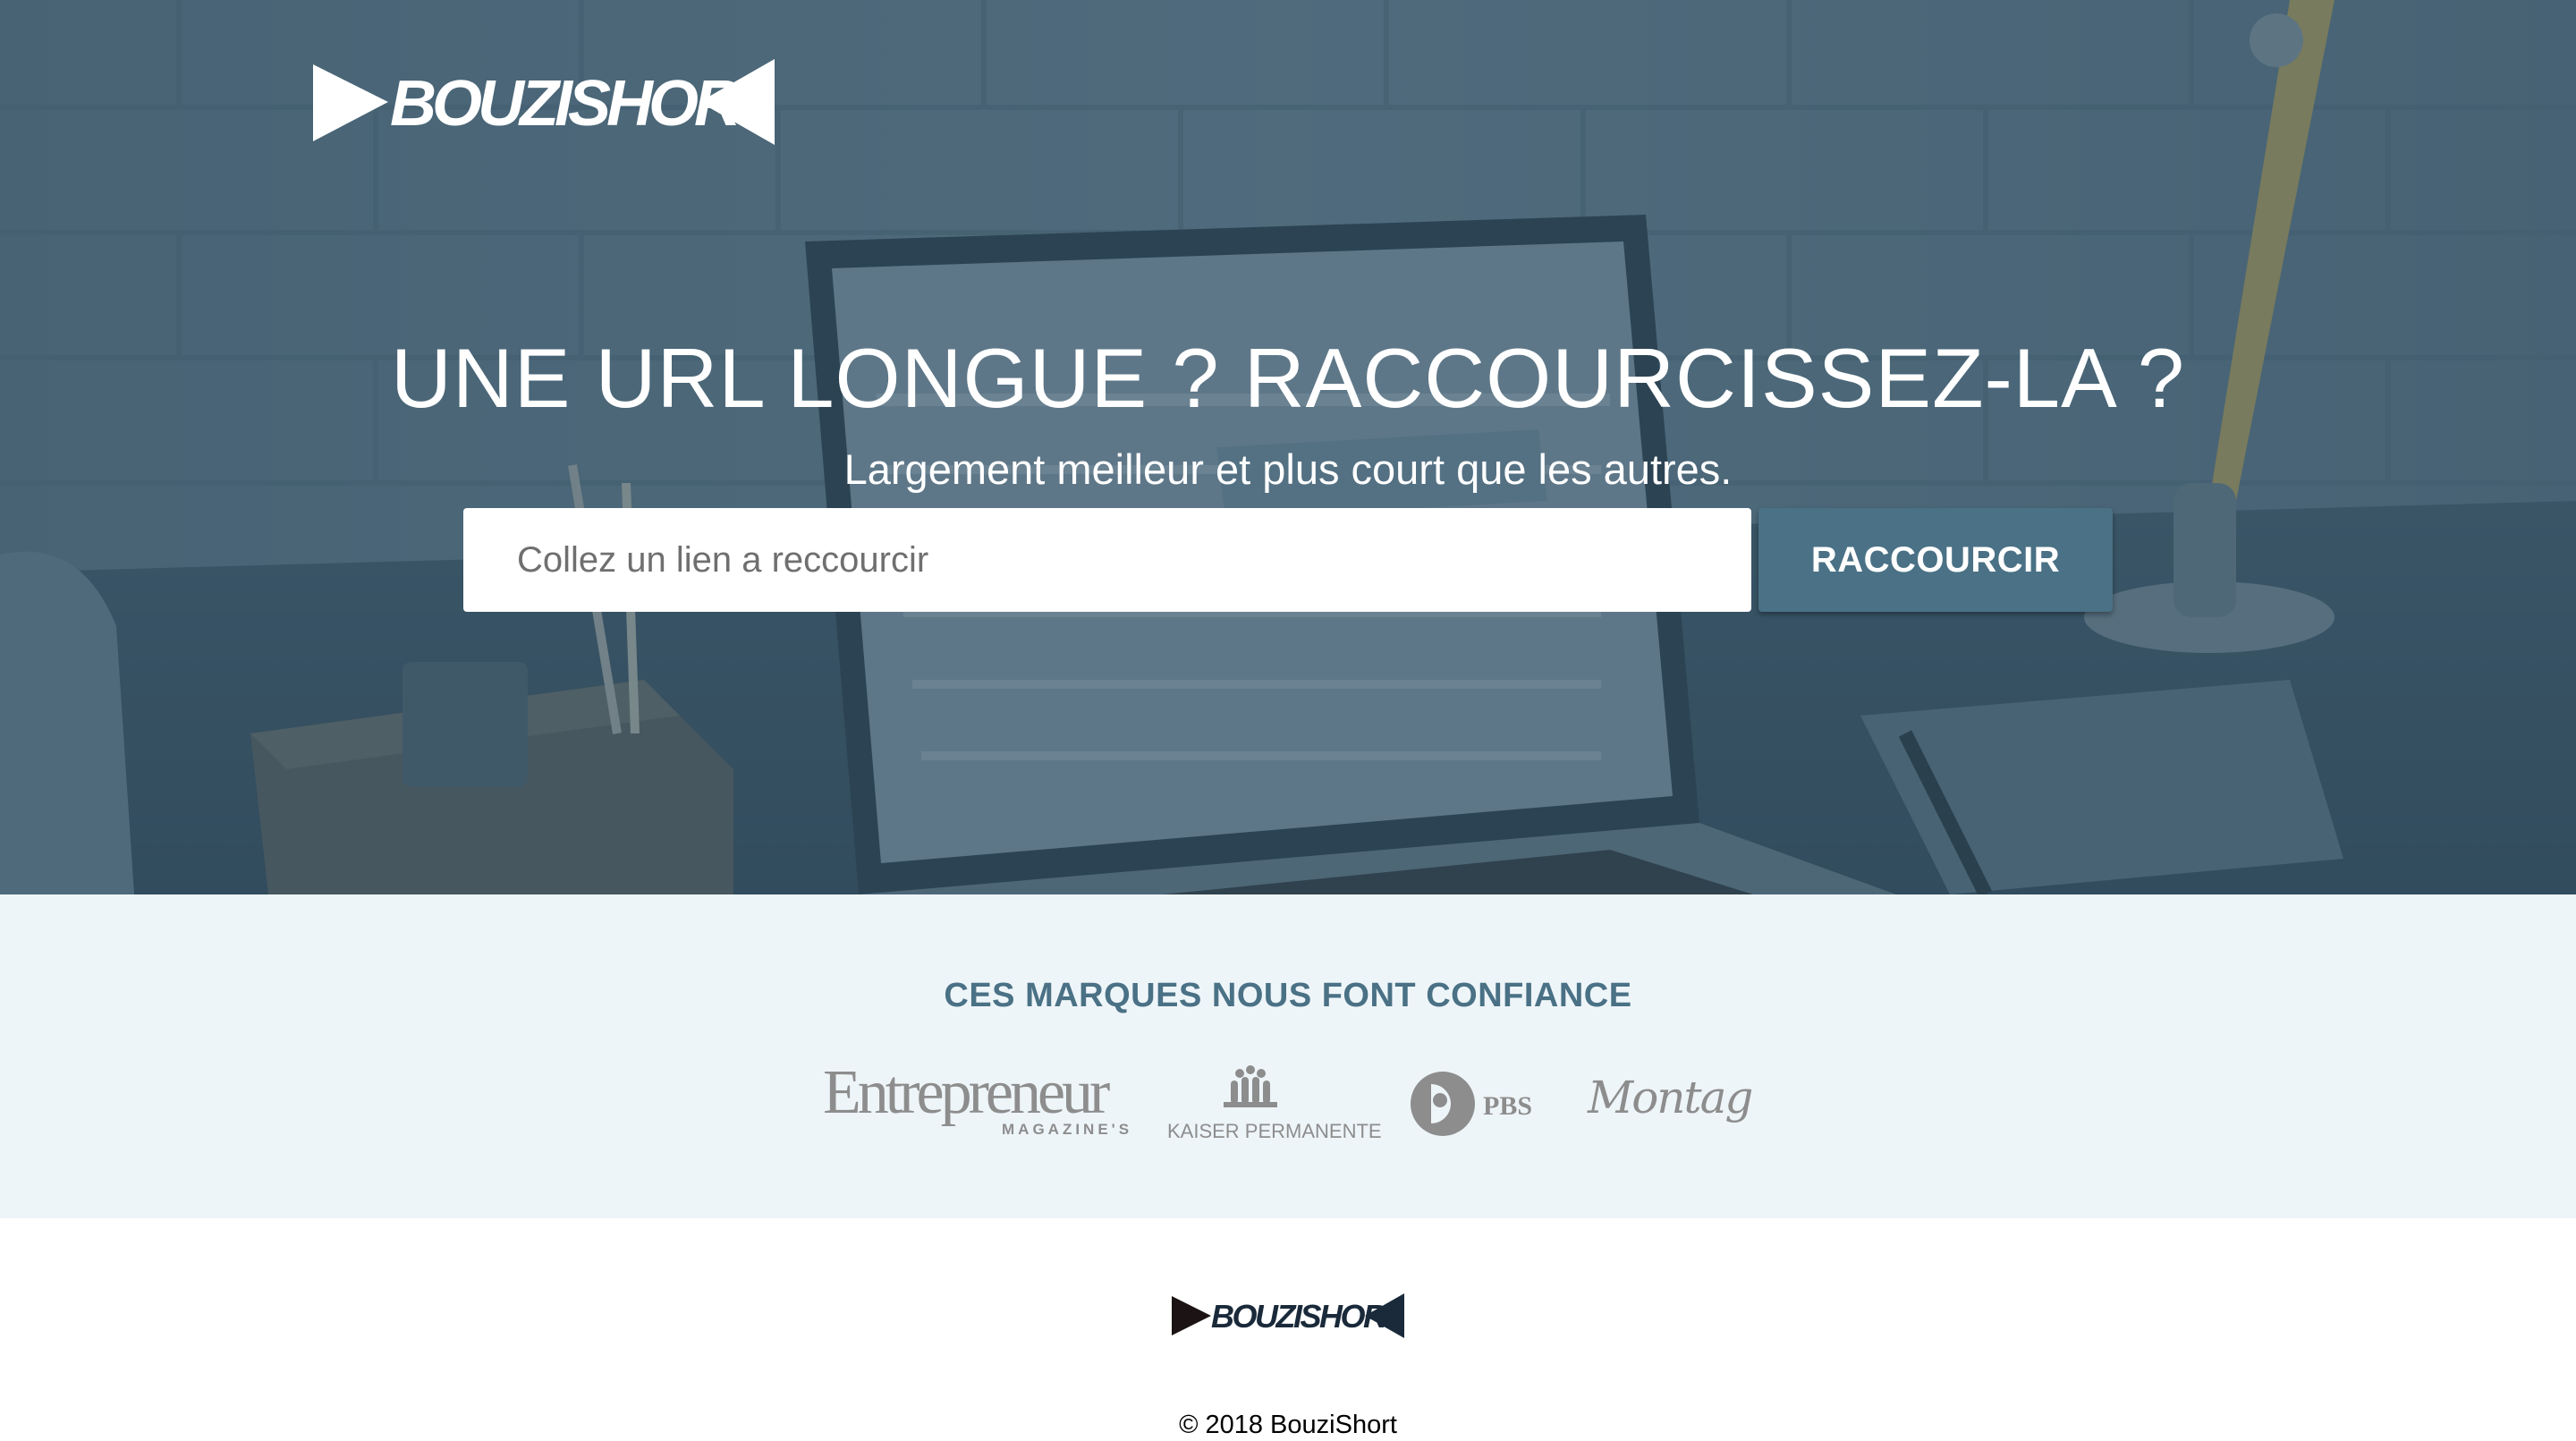  I want to click on entrepreneur-logo-subtext: MAGAZINE'S, so click(1067, 1129).